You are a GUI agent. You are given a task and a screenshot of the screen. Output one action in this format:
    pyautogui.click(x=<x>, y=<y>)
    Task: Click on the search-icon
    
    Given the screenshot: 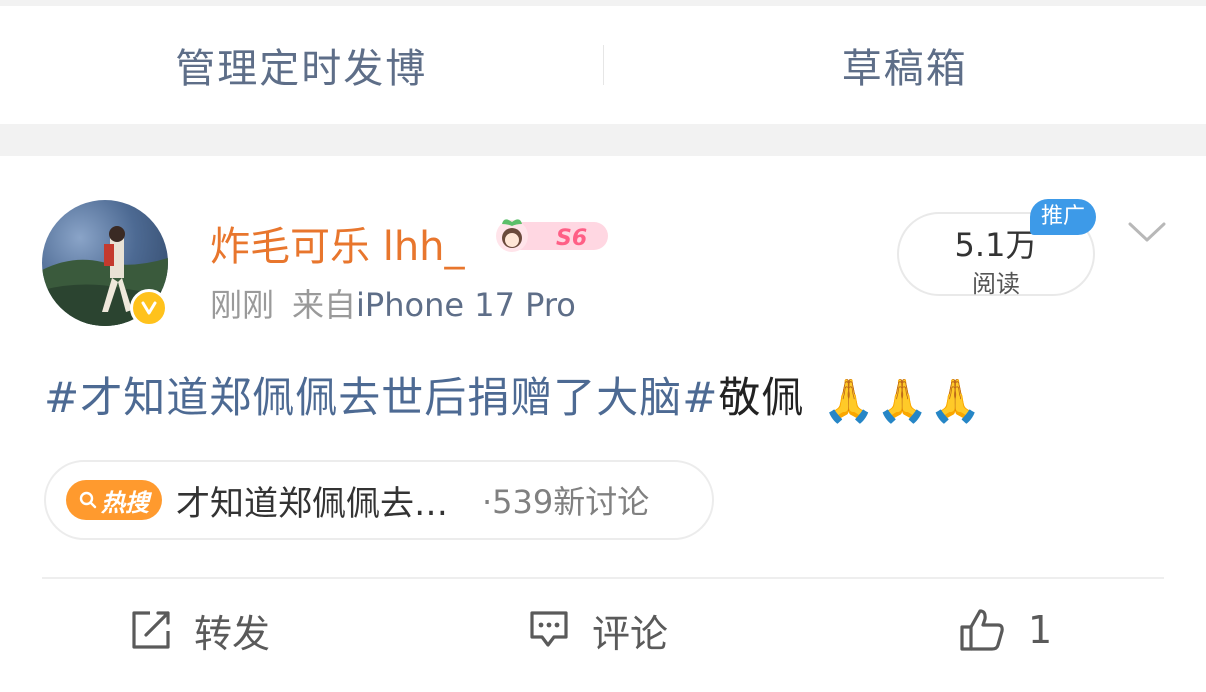 What is the action you would take?
    pyautogui.click(x=88, y=500)
    